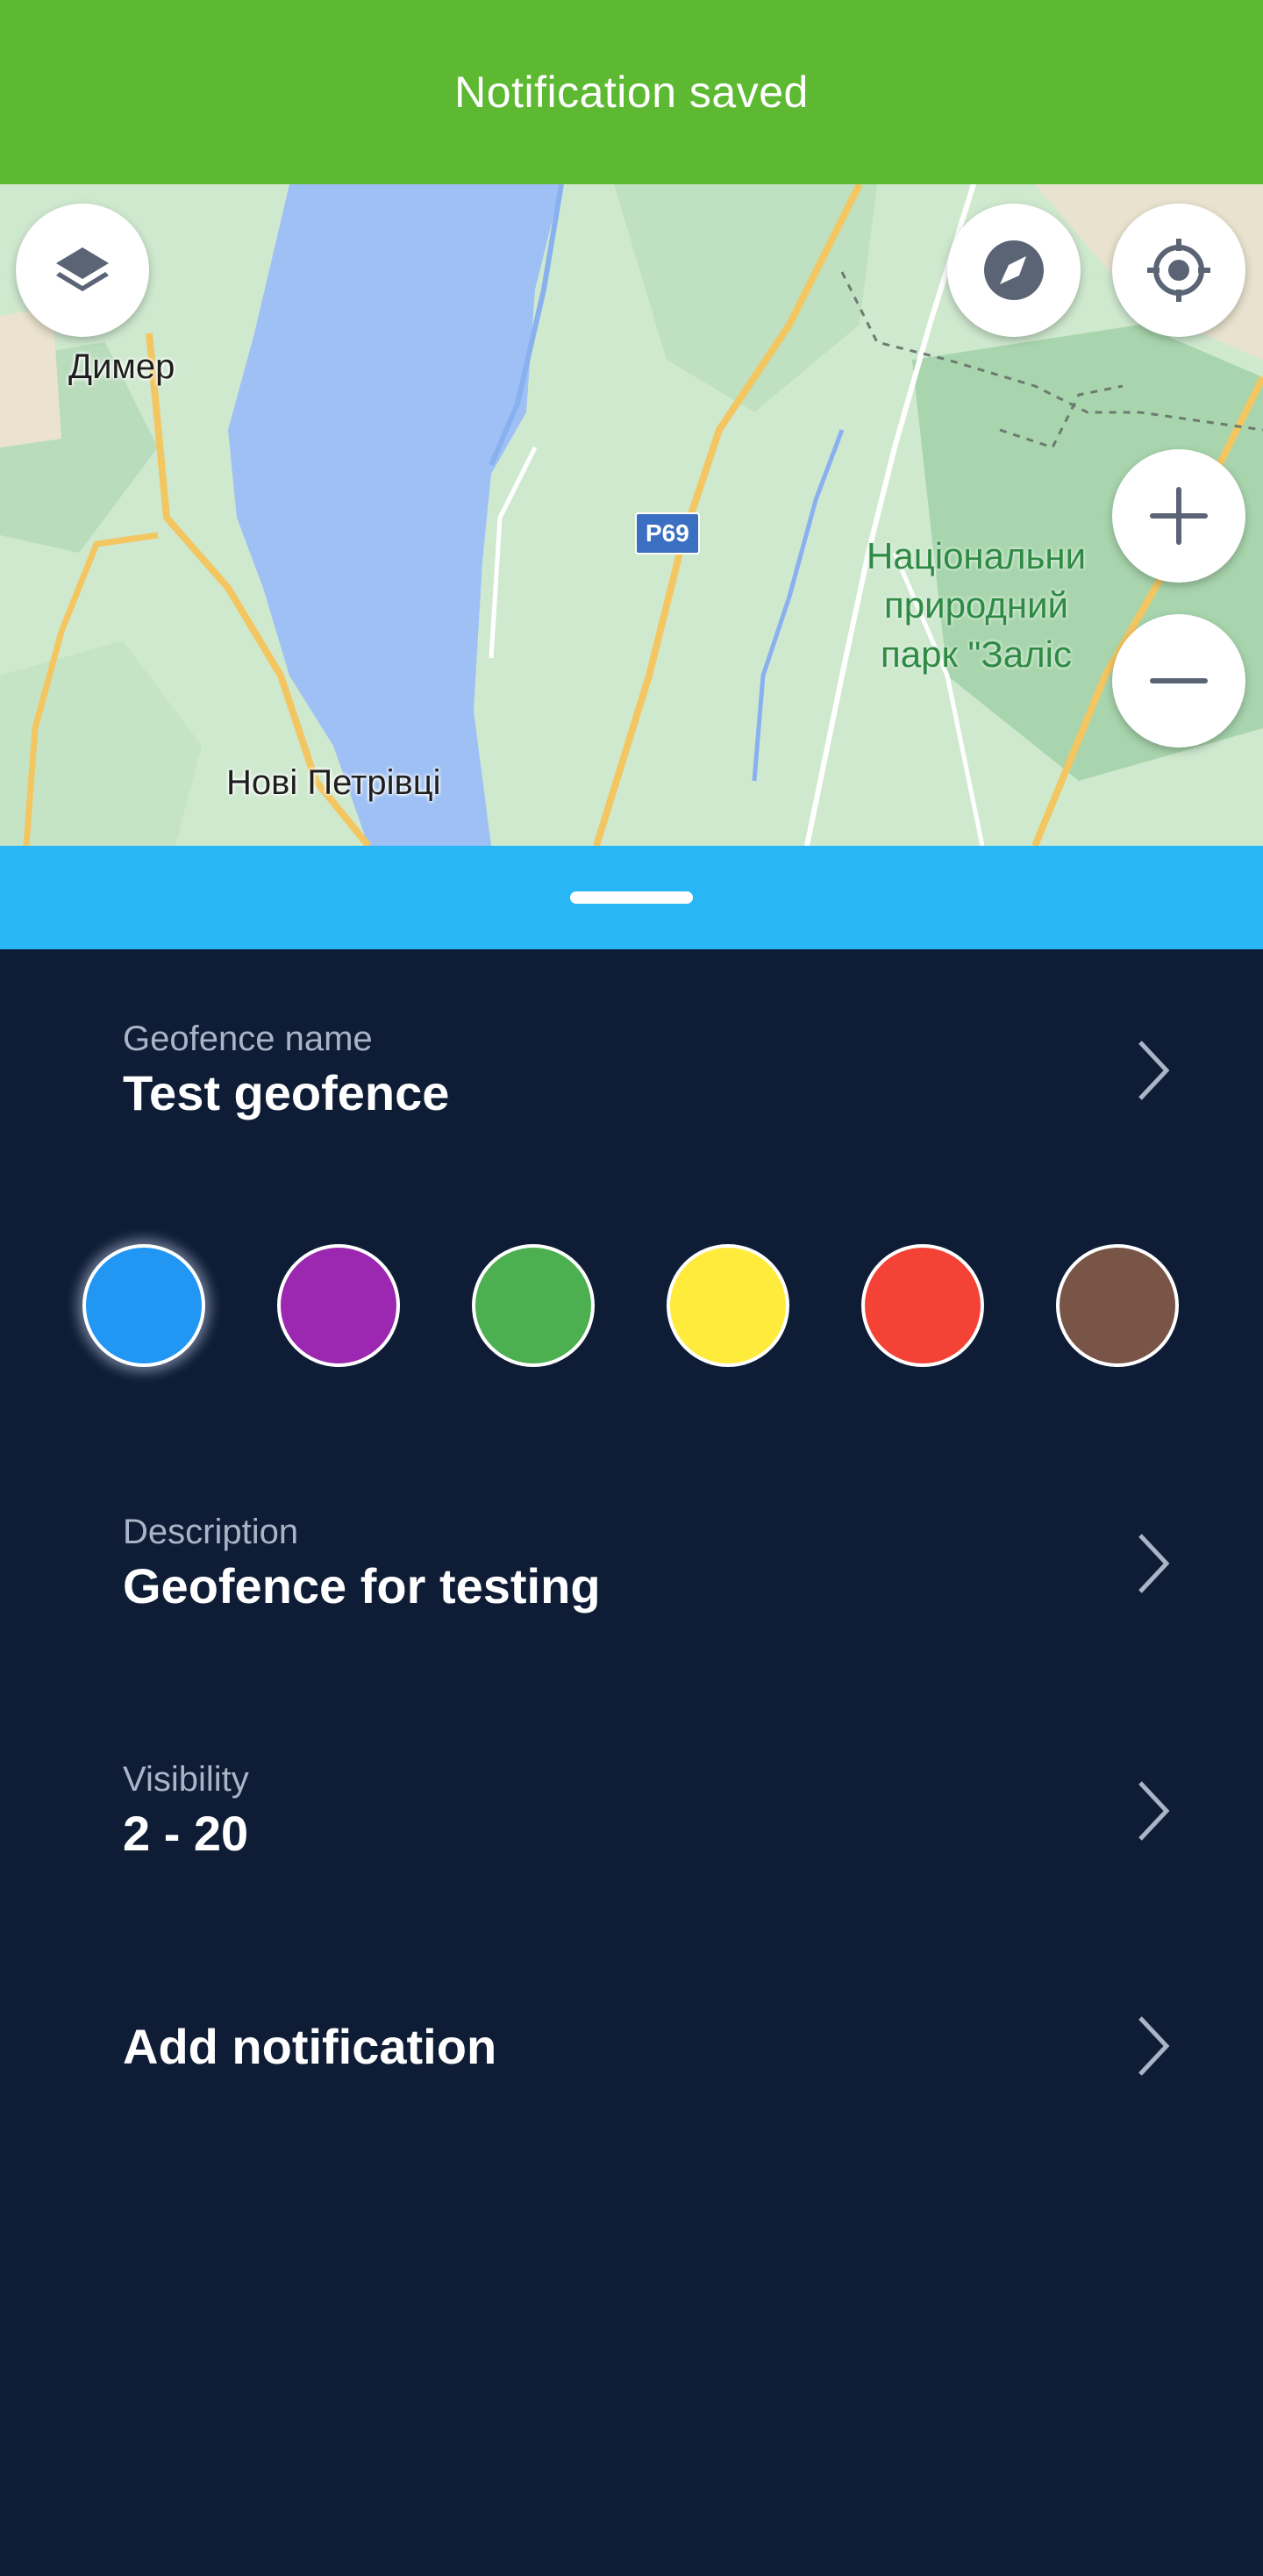 The image size is (1263, 2576). What do you see at coordinates (631, 1811) in the screenshot?
I see `visibility-row: Visibility 2 - 20` at bounding box center [631, 1811].